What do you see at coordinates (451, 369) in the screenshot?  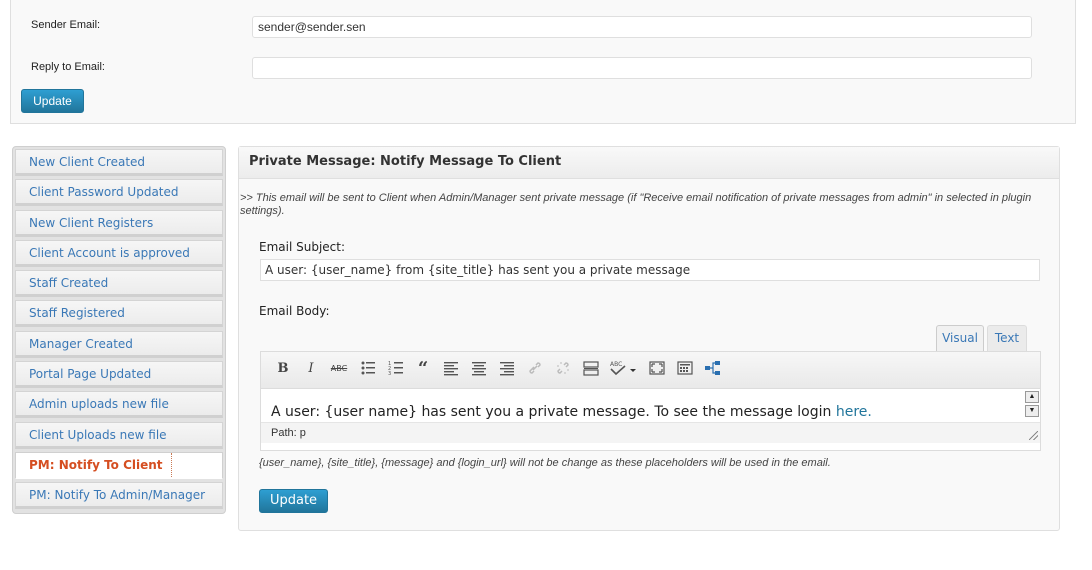 I see `align-left-icon` at bounding box center [451, 369].